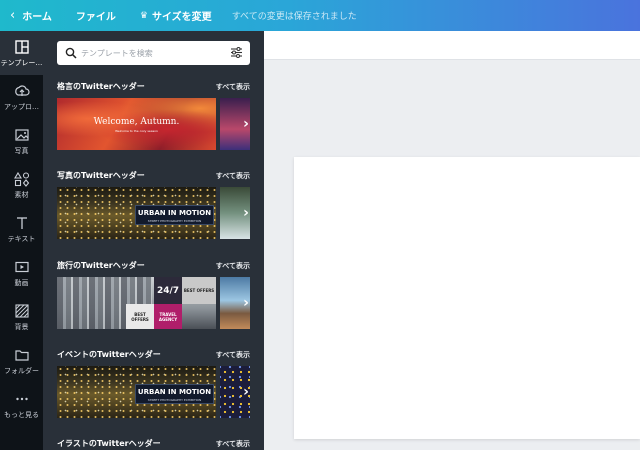 This screenshot has width=640, height=450. What do you see at coordinates (236, 52) in the screenshot?
I see `filter-icon` at bounding box center [236, 52].